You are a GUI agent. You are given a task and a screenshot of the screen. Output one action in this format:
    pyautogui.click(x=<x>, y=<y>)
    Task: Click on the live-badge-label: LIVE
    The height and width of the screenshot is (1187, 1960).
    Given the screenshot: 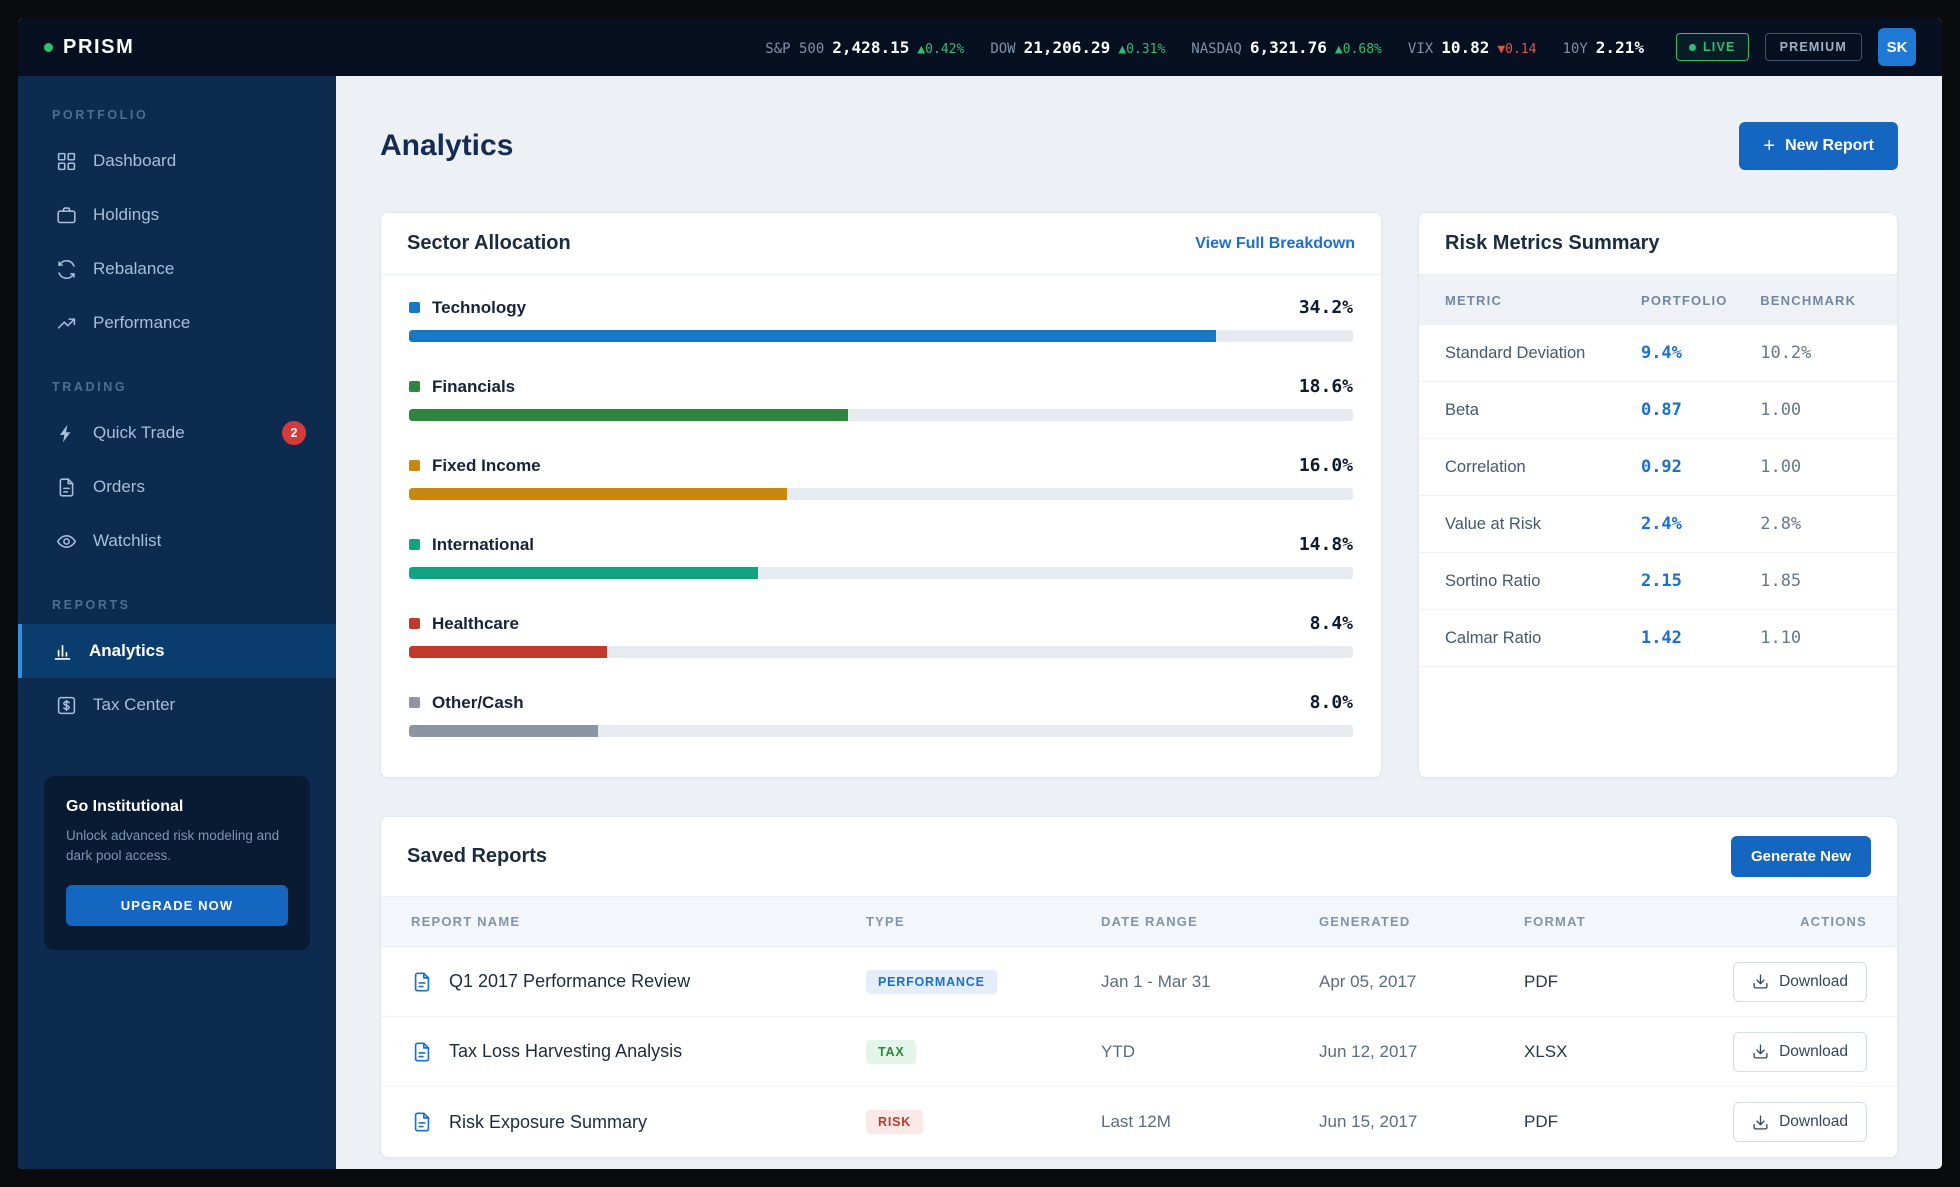 What is the action you would take?
    pyautogui.click(x=1719, y=47)
    